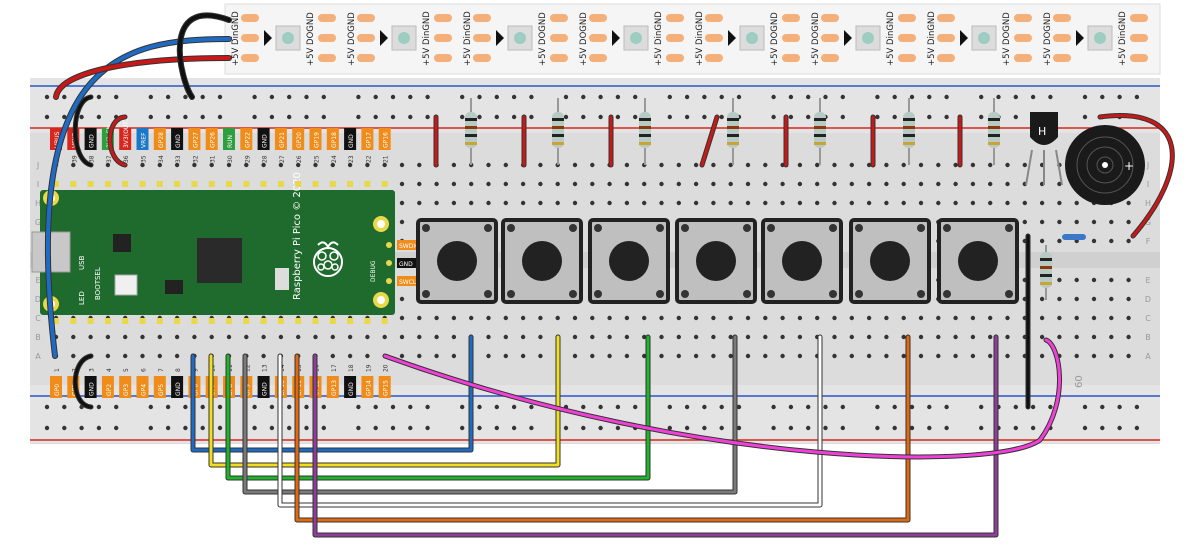  I want to click on pin-label-bottom: GP4, so click(144, 390).